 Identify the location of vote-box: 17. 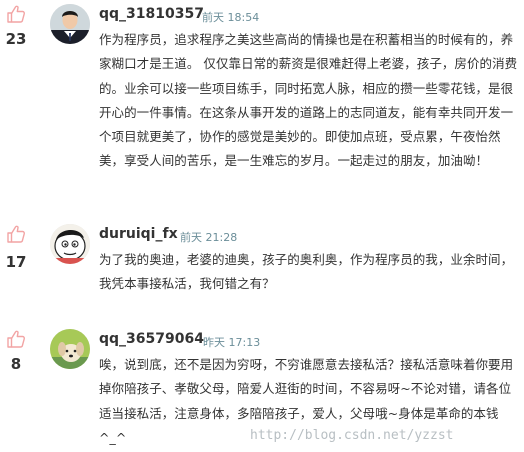
(20, 245).